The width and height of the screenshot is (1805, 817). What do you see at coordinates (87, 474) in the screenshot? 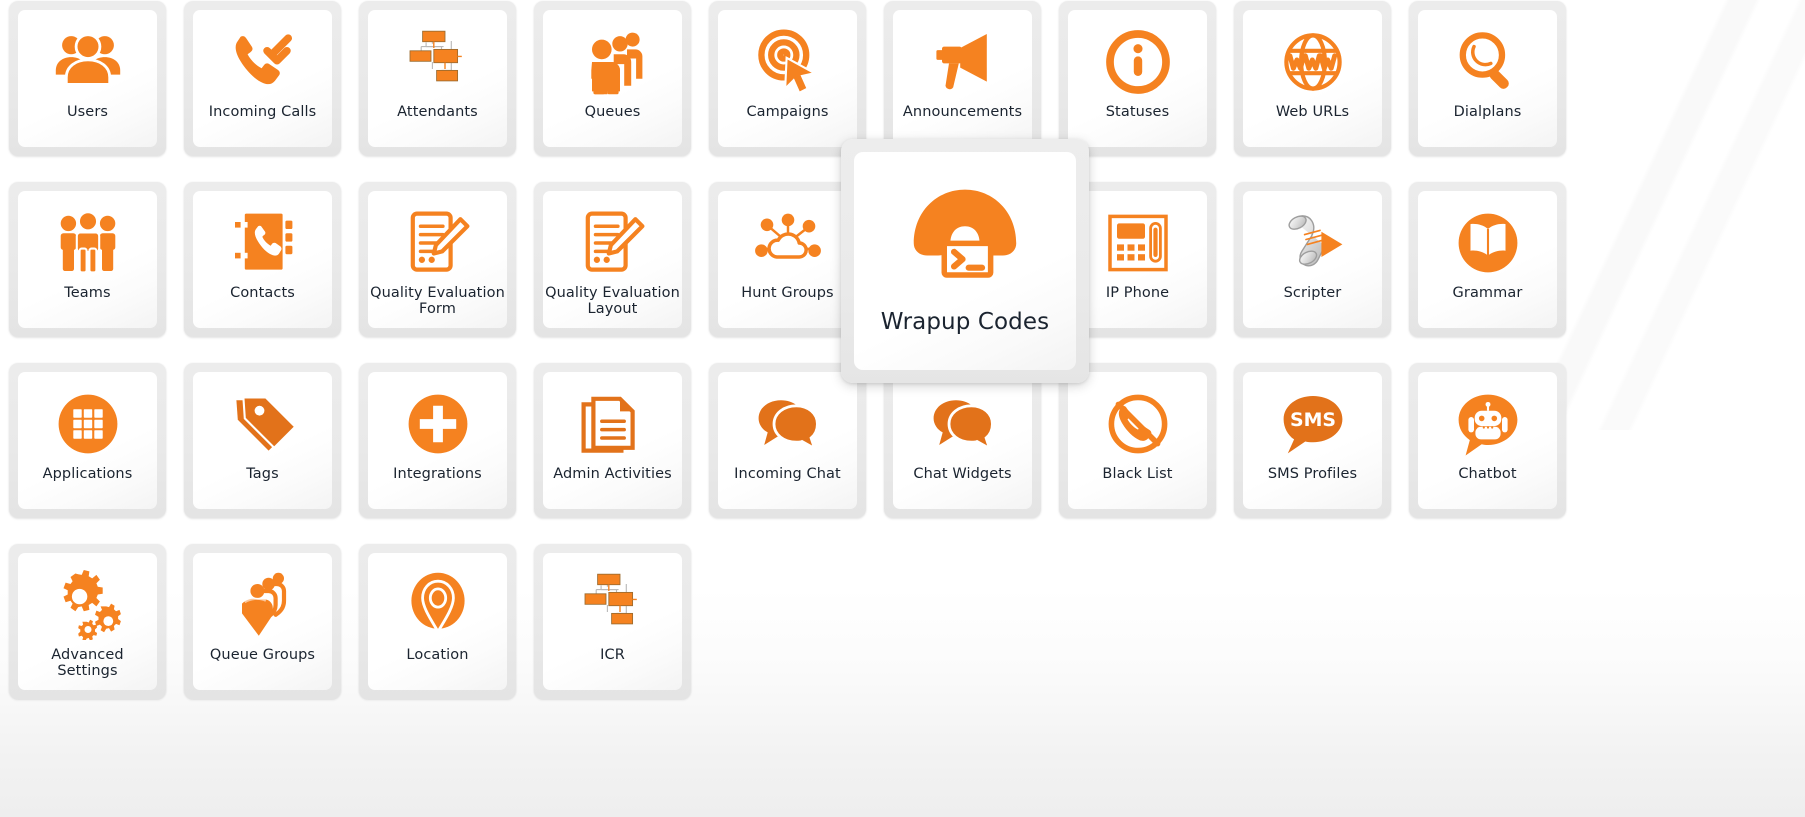
I see `tile-label: Applications` at bounding box center [87, 474].